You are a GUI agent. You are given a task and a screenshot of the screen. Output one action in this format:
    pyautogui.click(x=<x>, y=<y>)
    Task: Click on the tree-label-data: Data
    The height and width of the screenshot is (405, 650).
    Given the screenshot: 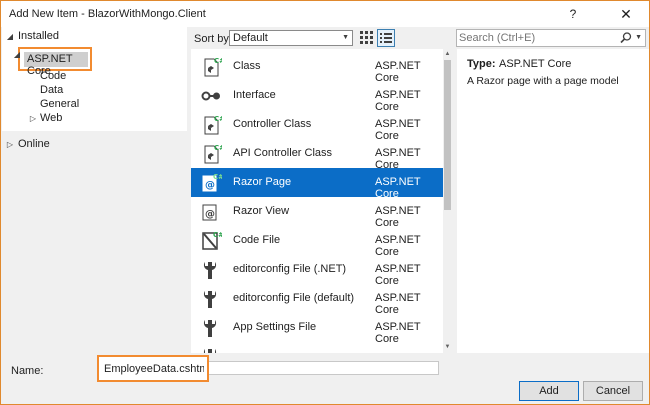 What is the action you would take?
    pyautogui.click(x=52, y=90)
    